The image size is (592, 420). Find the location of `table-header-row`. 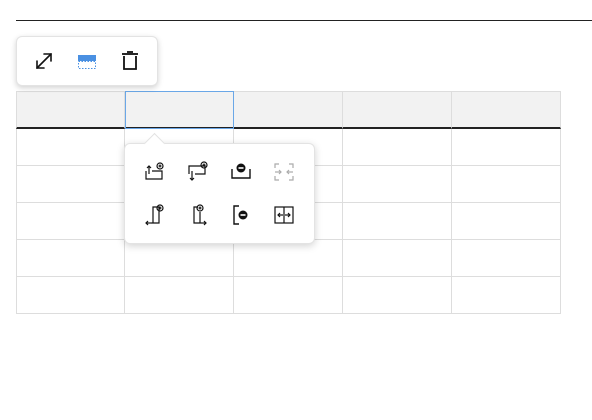

table-header-row is located at coordinates (288, 110).